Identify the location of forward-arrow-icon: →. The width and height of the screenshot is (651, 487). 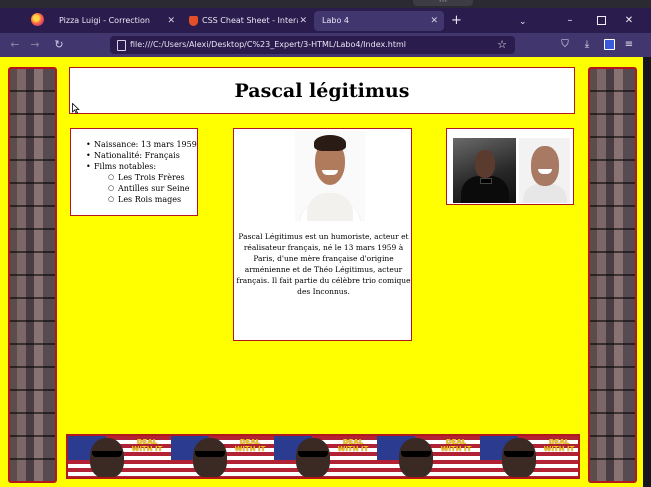
(35, 45).